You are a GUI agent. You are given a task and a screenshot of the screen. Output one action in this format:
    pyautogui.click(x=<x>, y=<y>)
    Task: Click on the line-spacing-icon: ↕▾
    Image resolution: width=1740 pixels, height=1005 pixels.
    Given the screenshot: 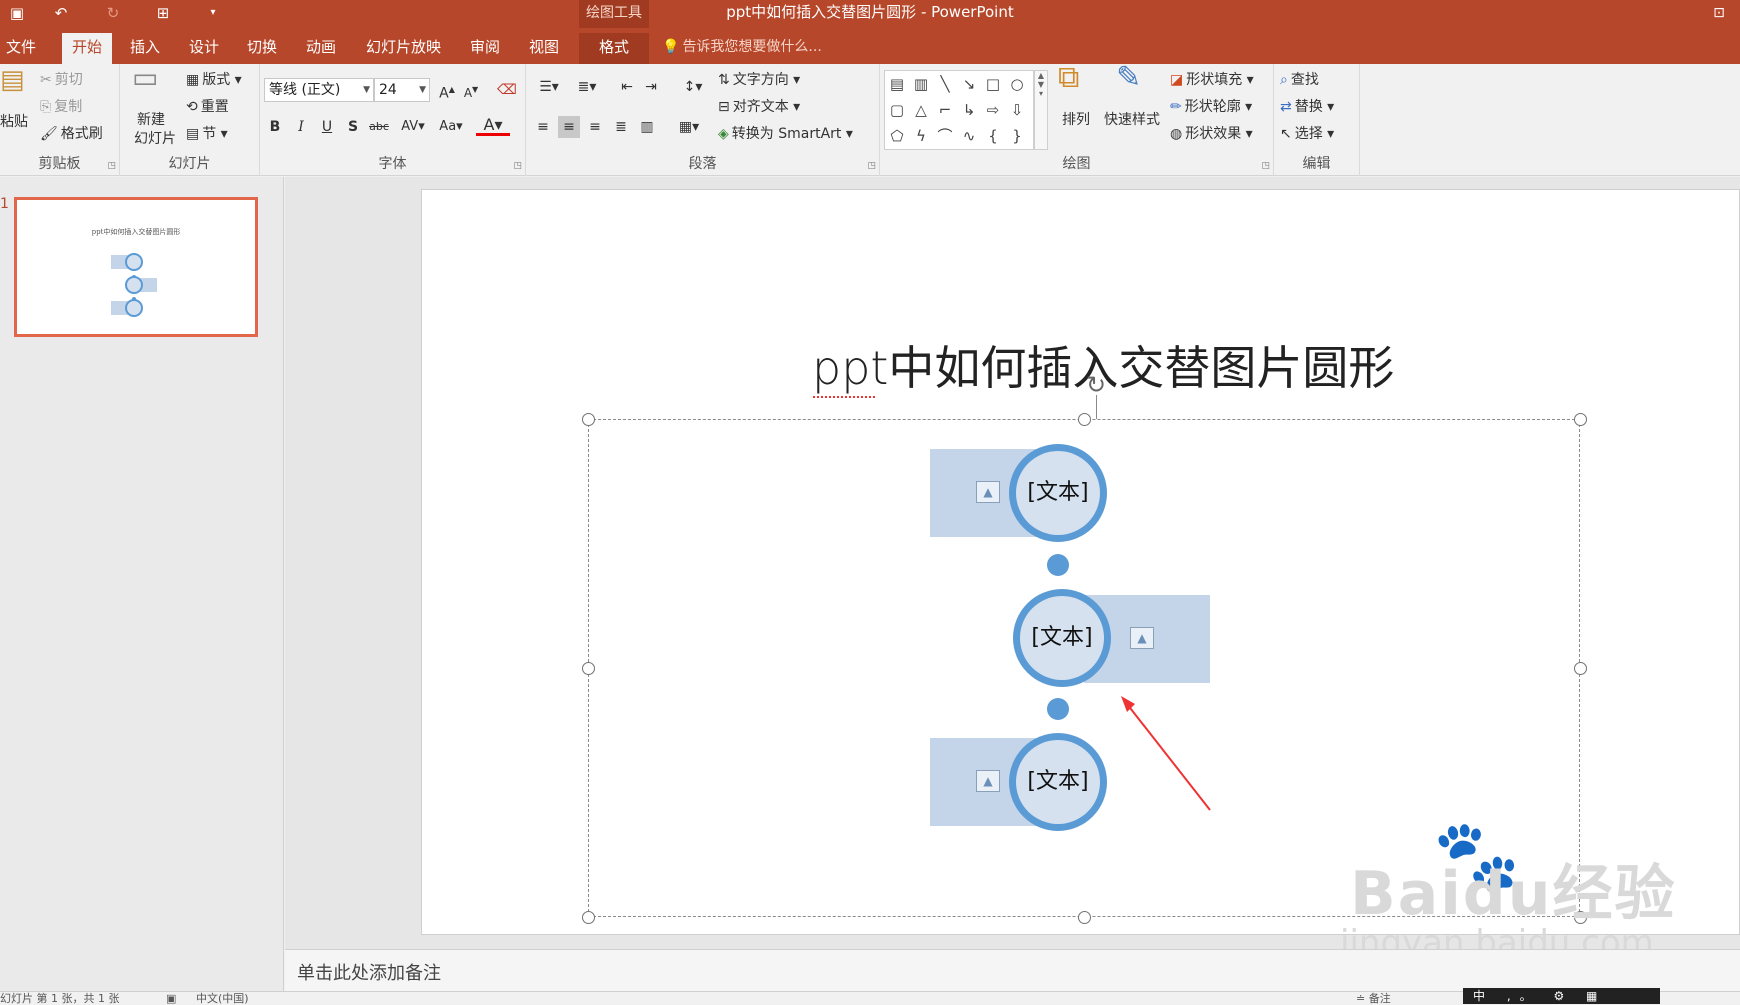 What is the action you would take?
    pyautogui.click(x=693, y=87)
    